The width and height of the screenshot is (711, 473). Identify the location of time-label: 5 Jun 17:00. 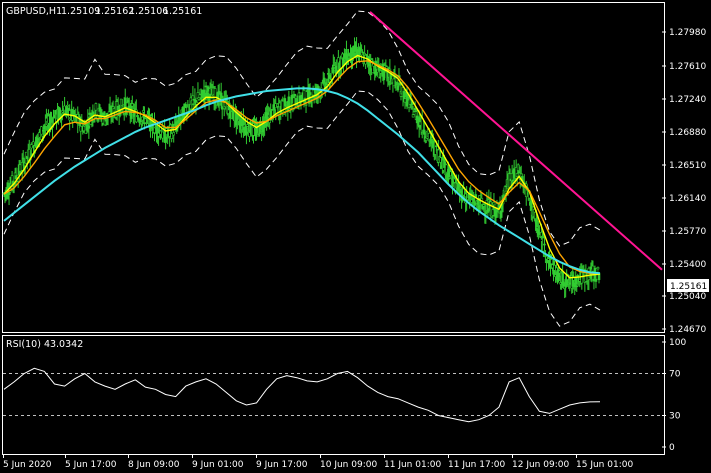
(91, 465).